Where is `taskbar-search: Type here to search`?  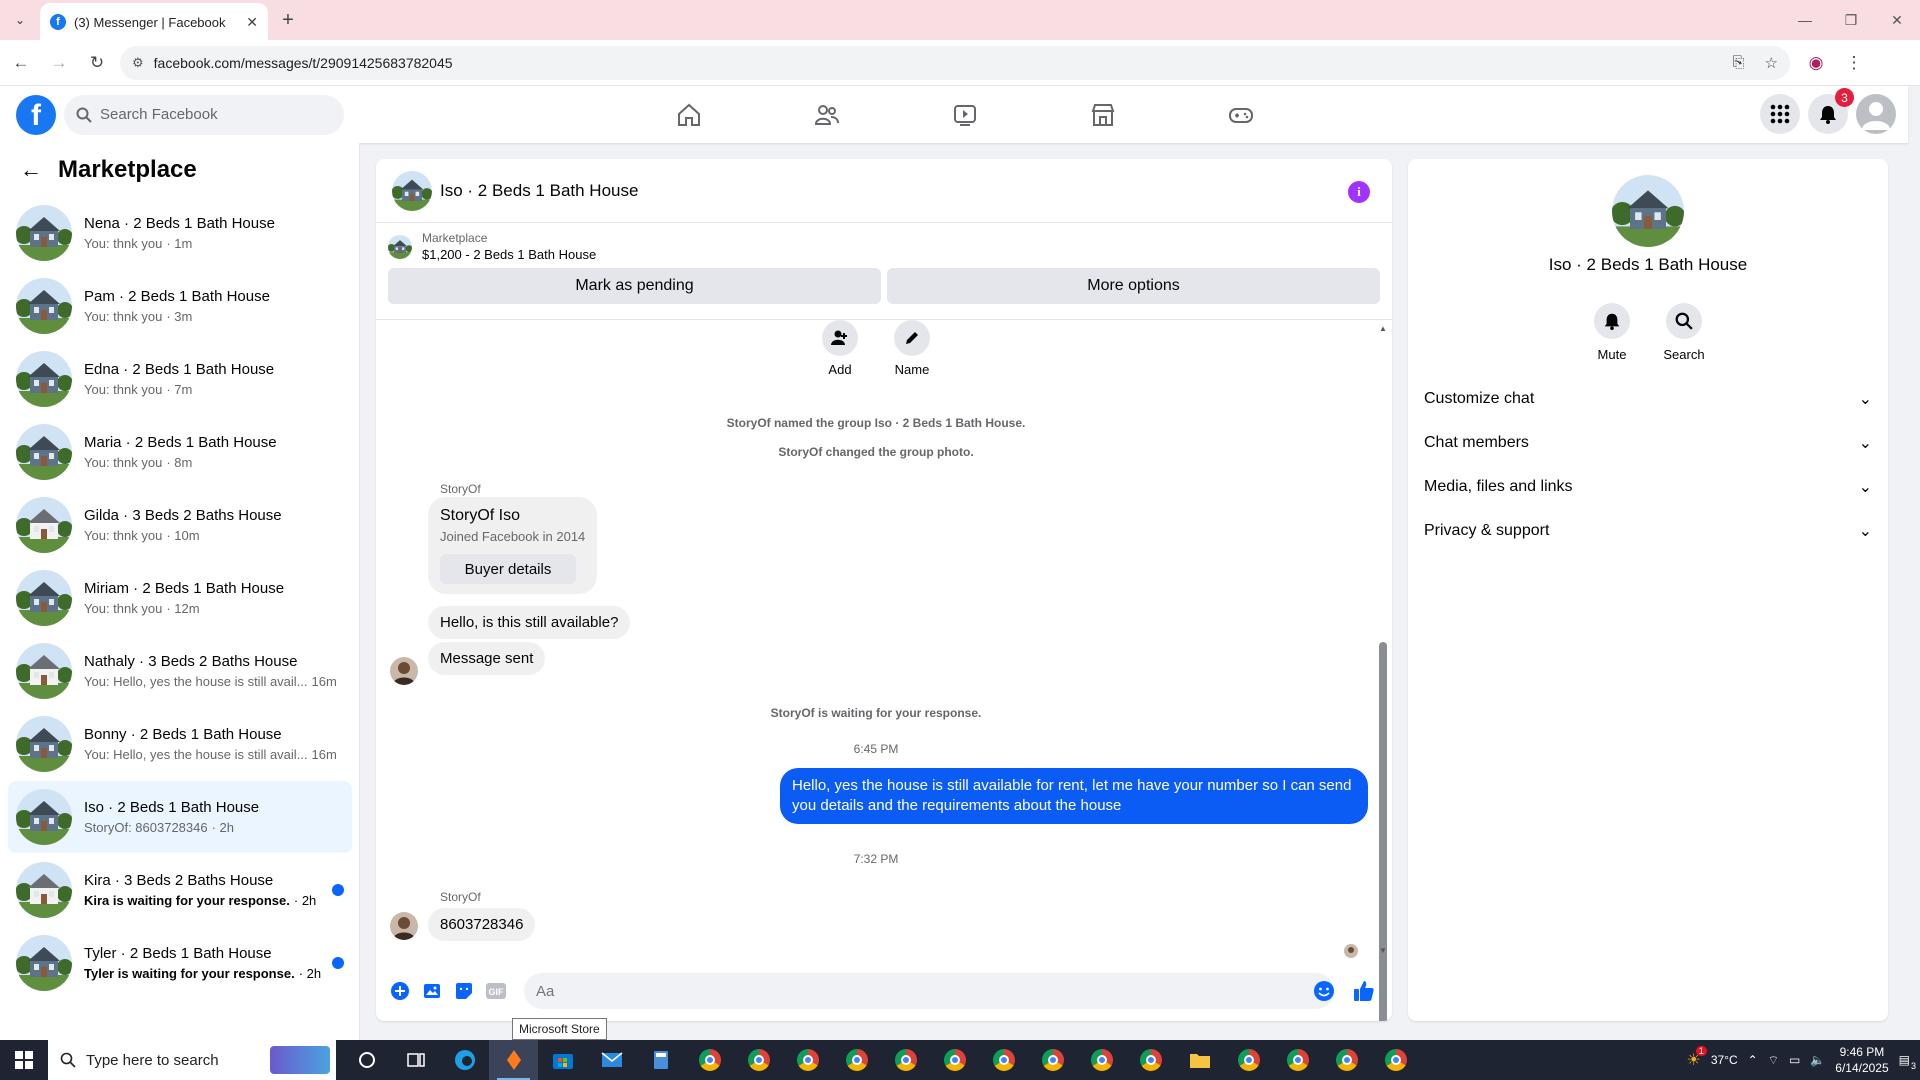 taskbar-search: Type here to search is located at coordinates (192, 1060).